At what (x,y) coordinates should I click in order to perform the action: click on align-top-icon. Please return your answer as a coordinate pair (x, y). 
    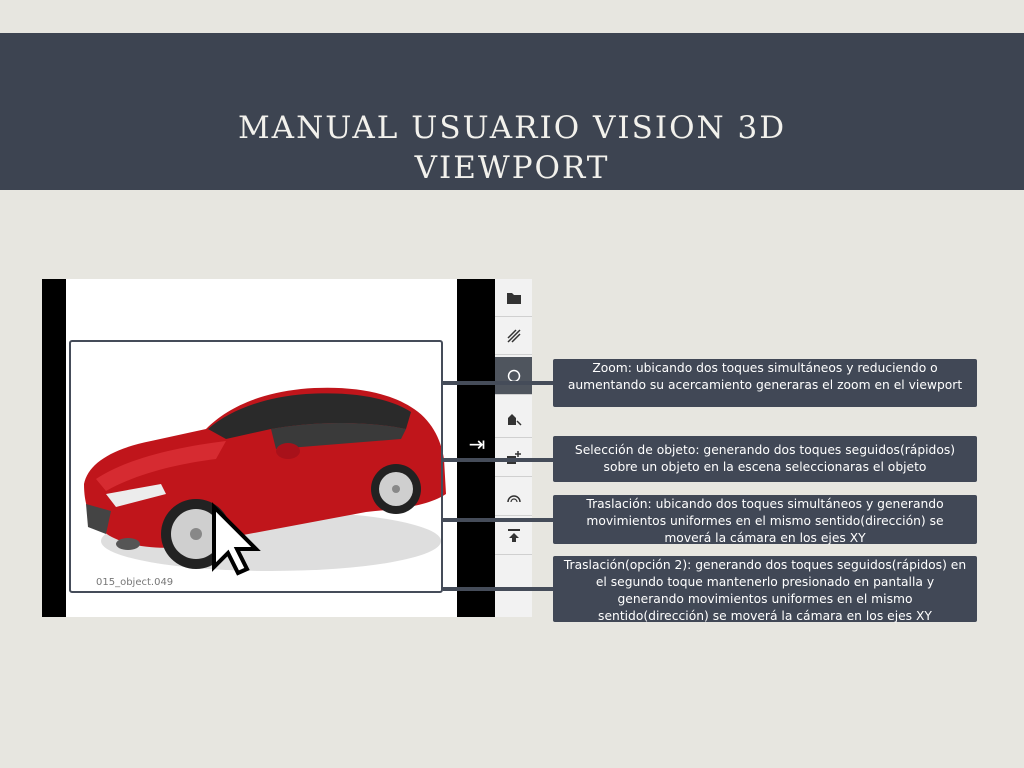
    Looking at the image, I should click on (513, 535).